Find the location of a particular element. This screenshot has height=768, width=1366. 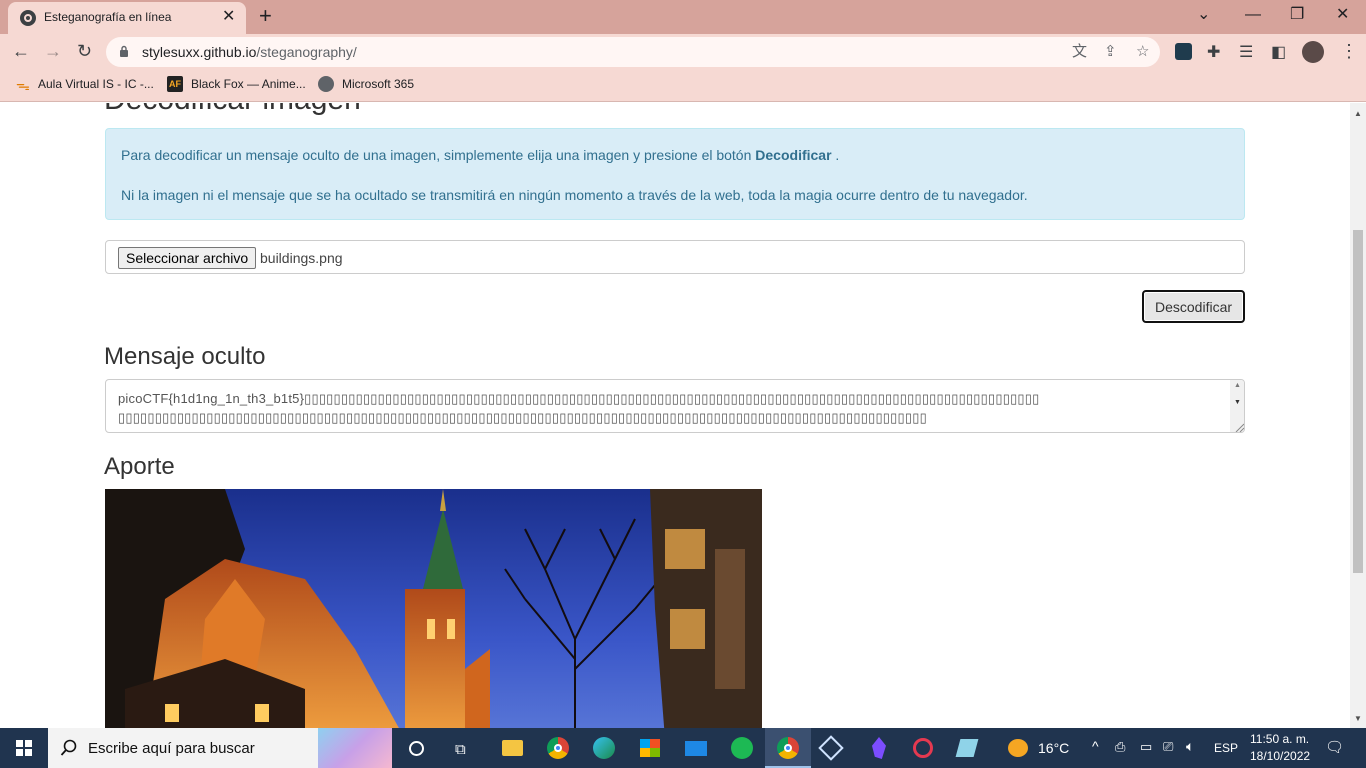

share-icon: ⇪ is located at coordinates (1110, 52).